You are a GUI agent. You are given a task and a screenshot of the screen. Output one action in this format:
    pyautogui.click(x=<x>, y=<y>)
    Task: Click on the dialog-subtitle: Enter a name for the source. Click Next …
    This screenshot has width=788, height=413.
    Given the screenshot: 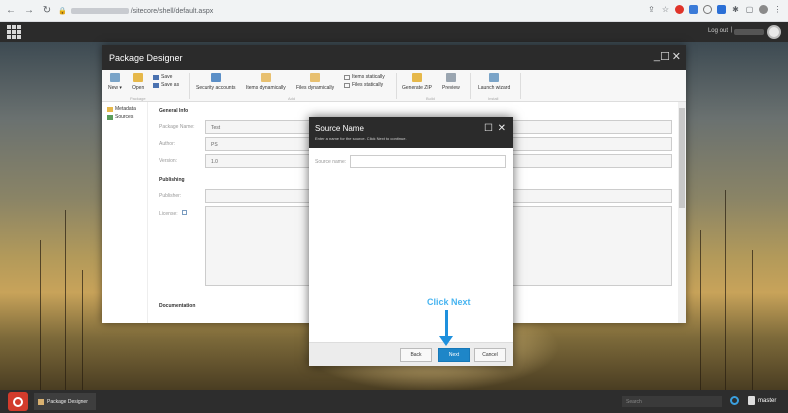 What is the action you would take?
    pyautogui.click(x=361, y=138)
    